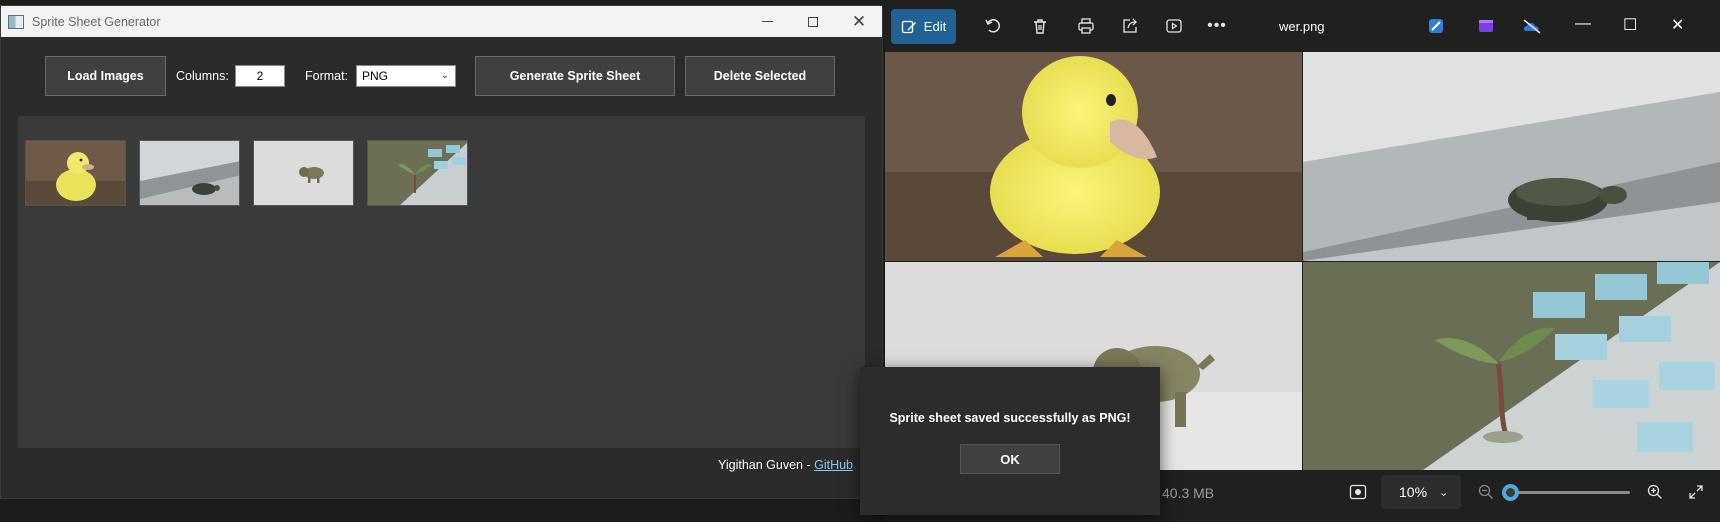  I want to click on clipchamp-button, so click(1486, 26).